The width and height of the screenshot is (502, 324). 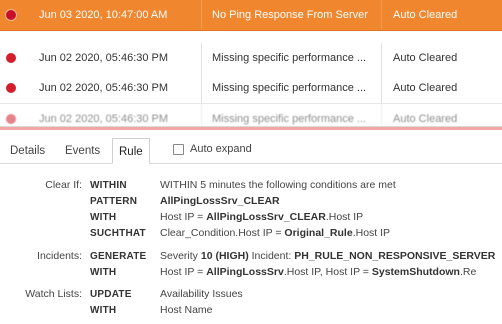 What do you see at coordinates (290, 15) in the screenshot?
I see `event-name: No Ping Response From Server` at bounding box center [290, 15].